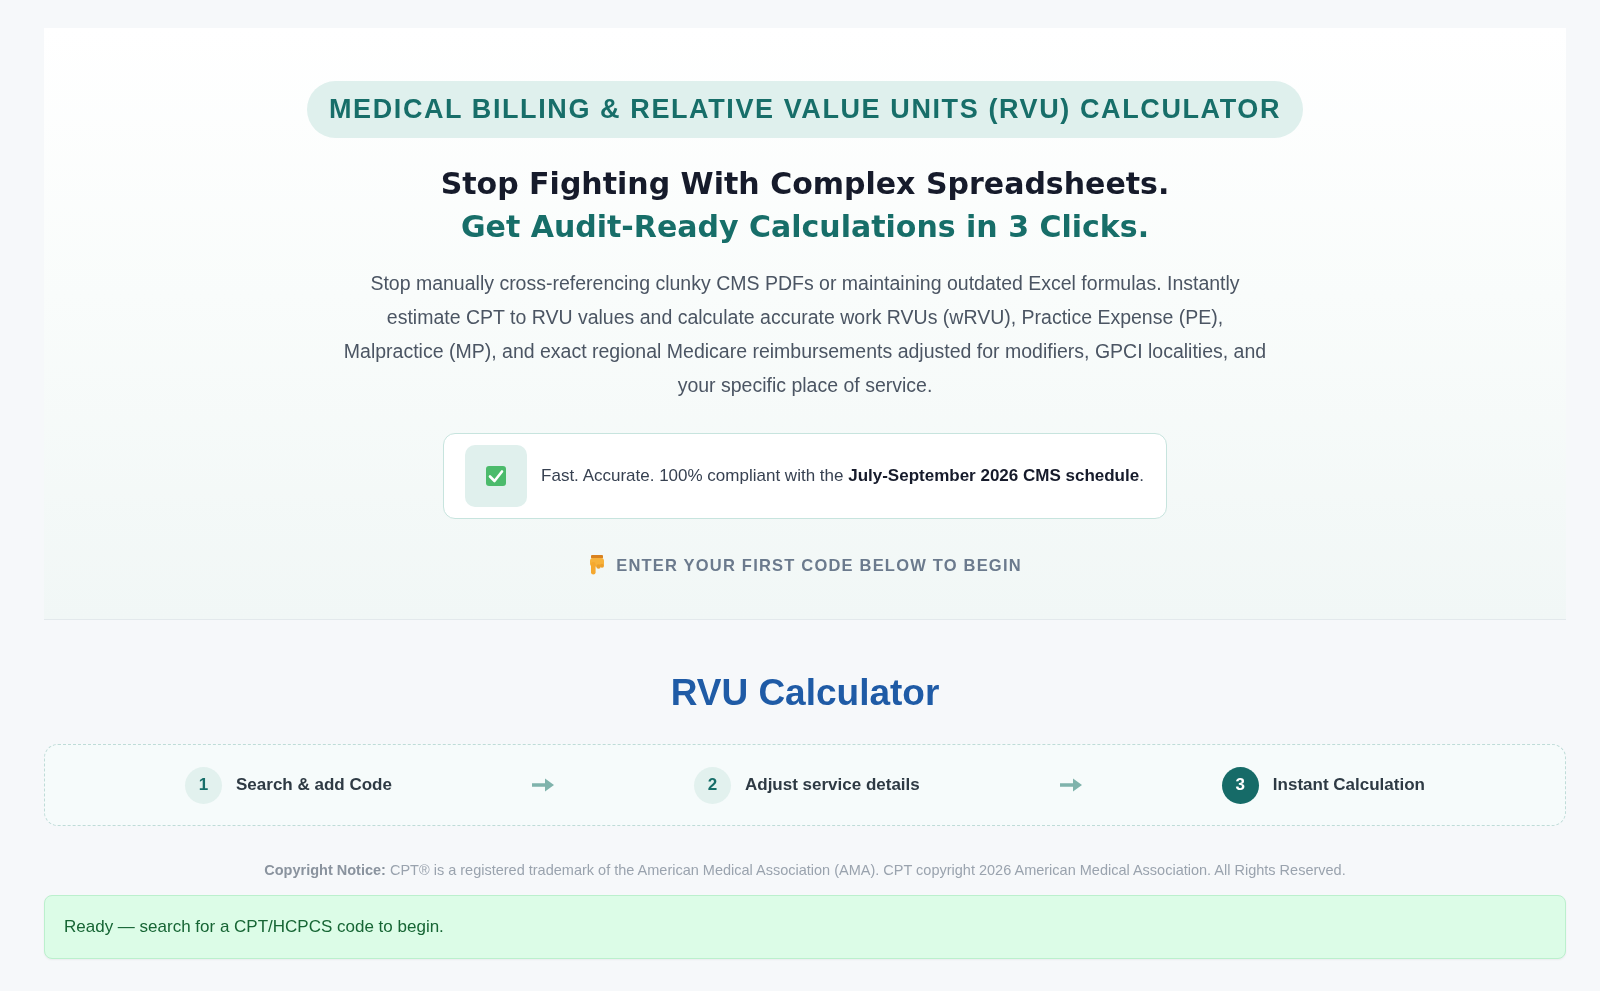  What do you see at coordinates (712, 785) in the screenshot?
I see `step-number: 2` at bounding box center [712, 785].